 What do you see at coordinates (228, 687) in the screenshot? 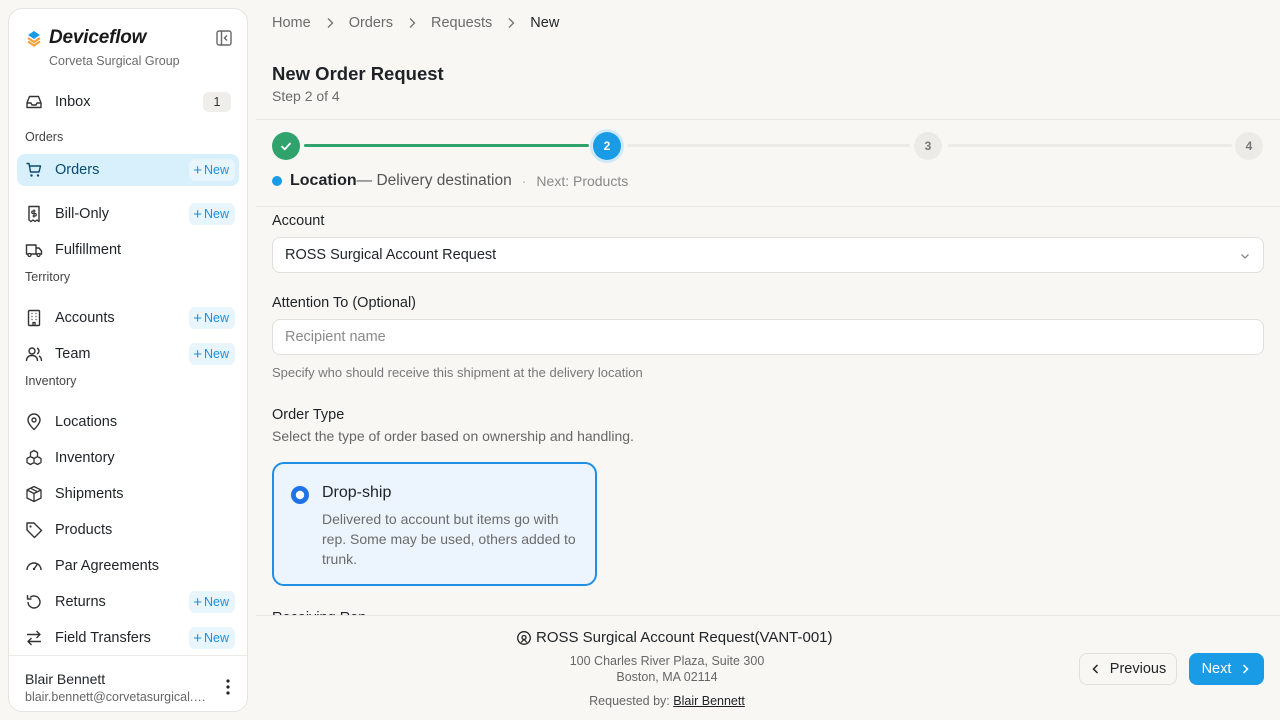
I see `more-vertical-icon` at bounding box center [228, 687].